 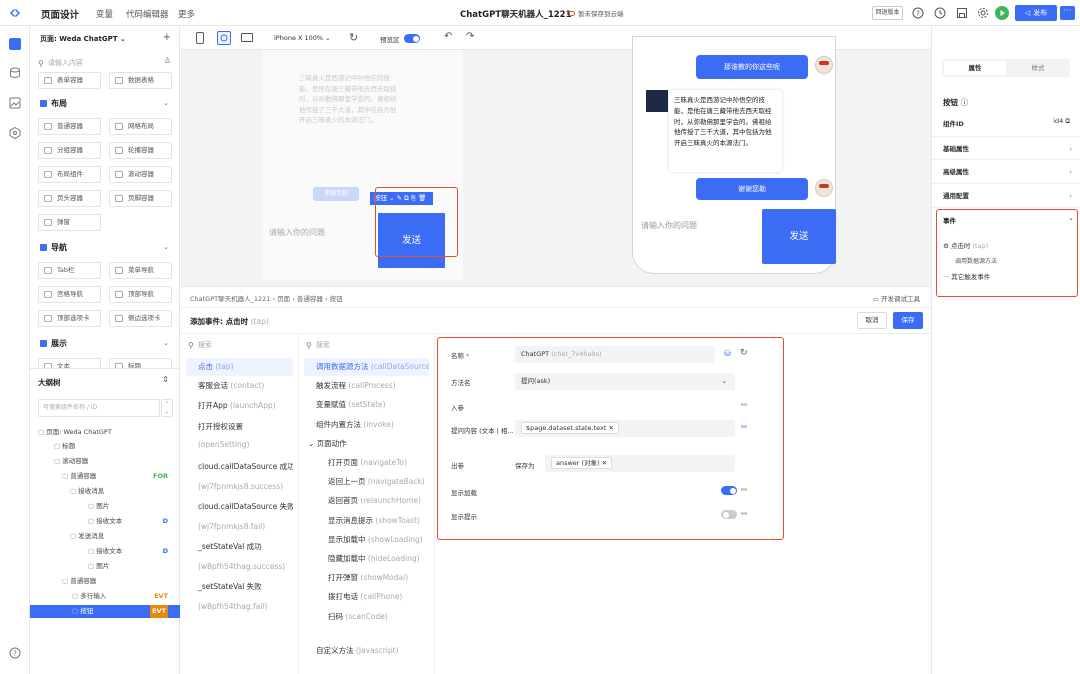 What do you see at coordinates (366, 501) in the screenshot?
I see `action-item: 返回首页 (relaunchHome)` at bounding box center [366, 501].